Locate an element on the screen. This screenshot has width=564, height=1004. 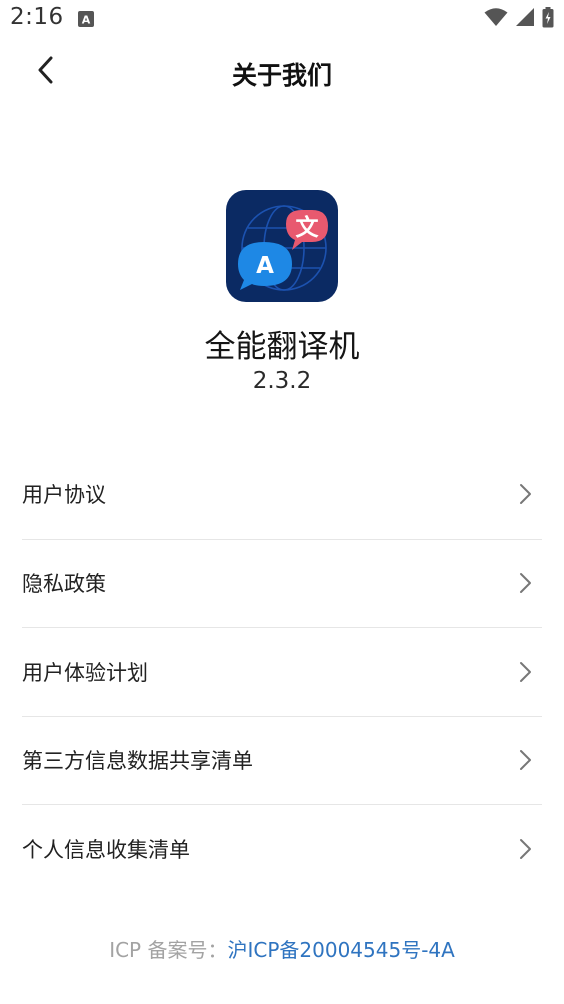
menu-item-label: 个人信息收集清单 is located at coordinates (106, 849).